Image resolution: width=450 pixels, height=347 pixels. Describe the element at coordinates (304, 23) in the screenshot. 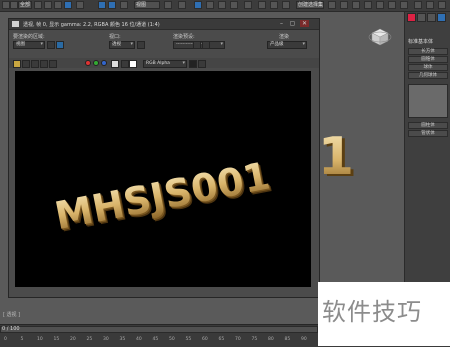

I see `close-button: ✕` at that location.